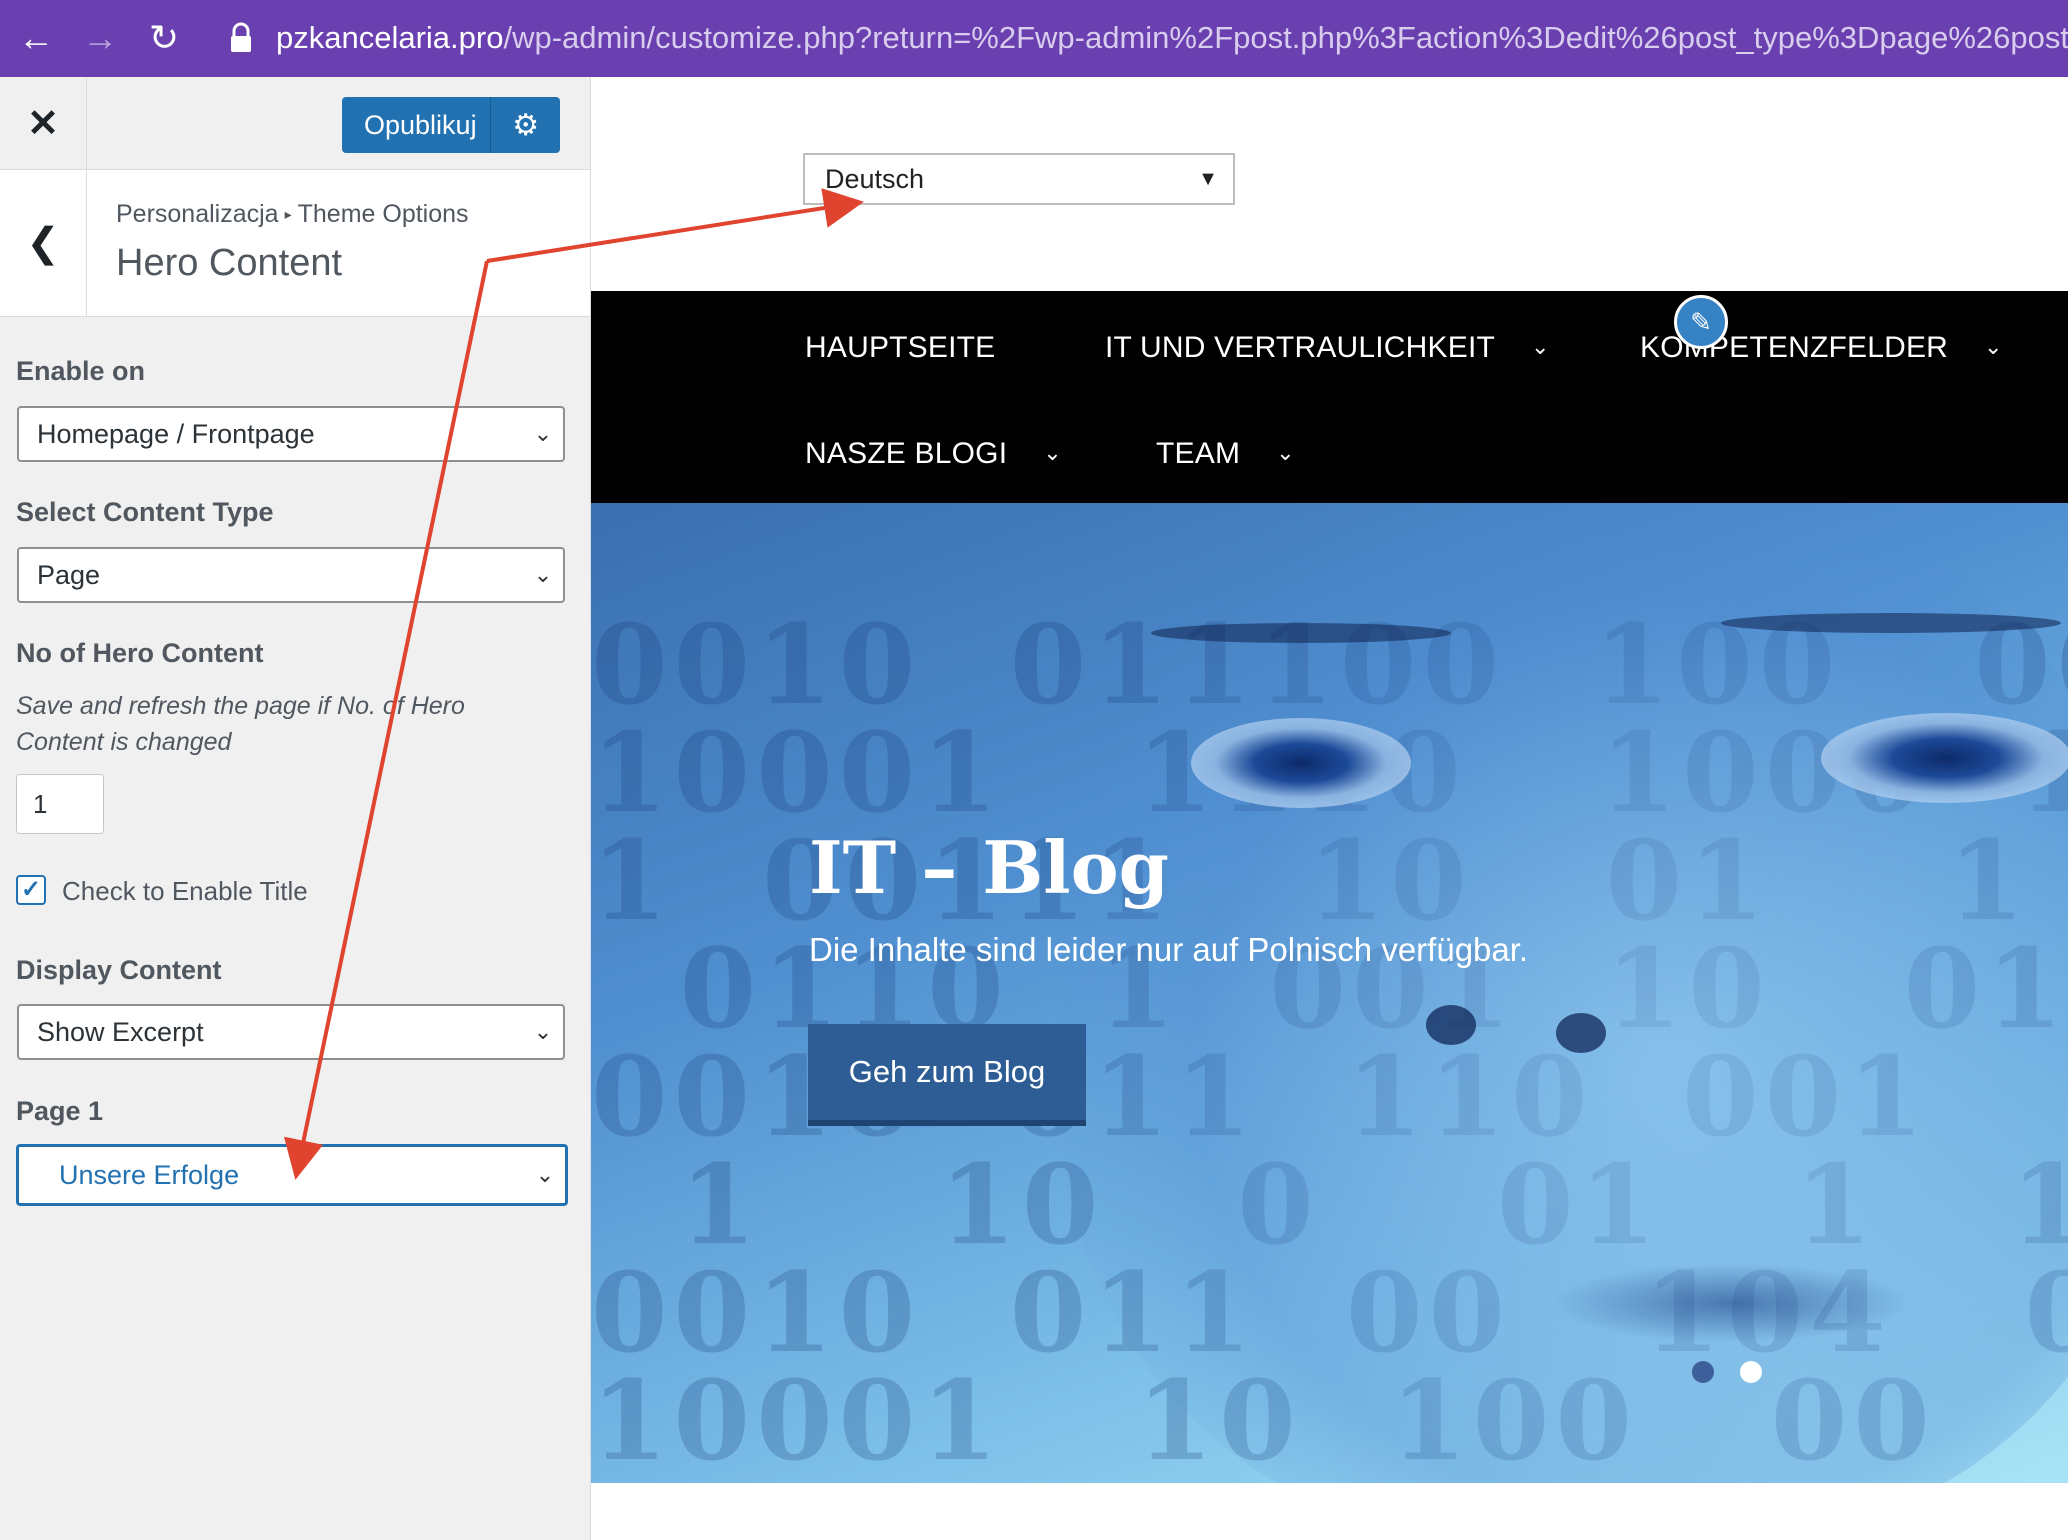  Describe the element at coordinates (291, 1032) in the screenshot. I see `display-content-select: Show Excerpt ⌄` at that location.